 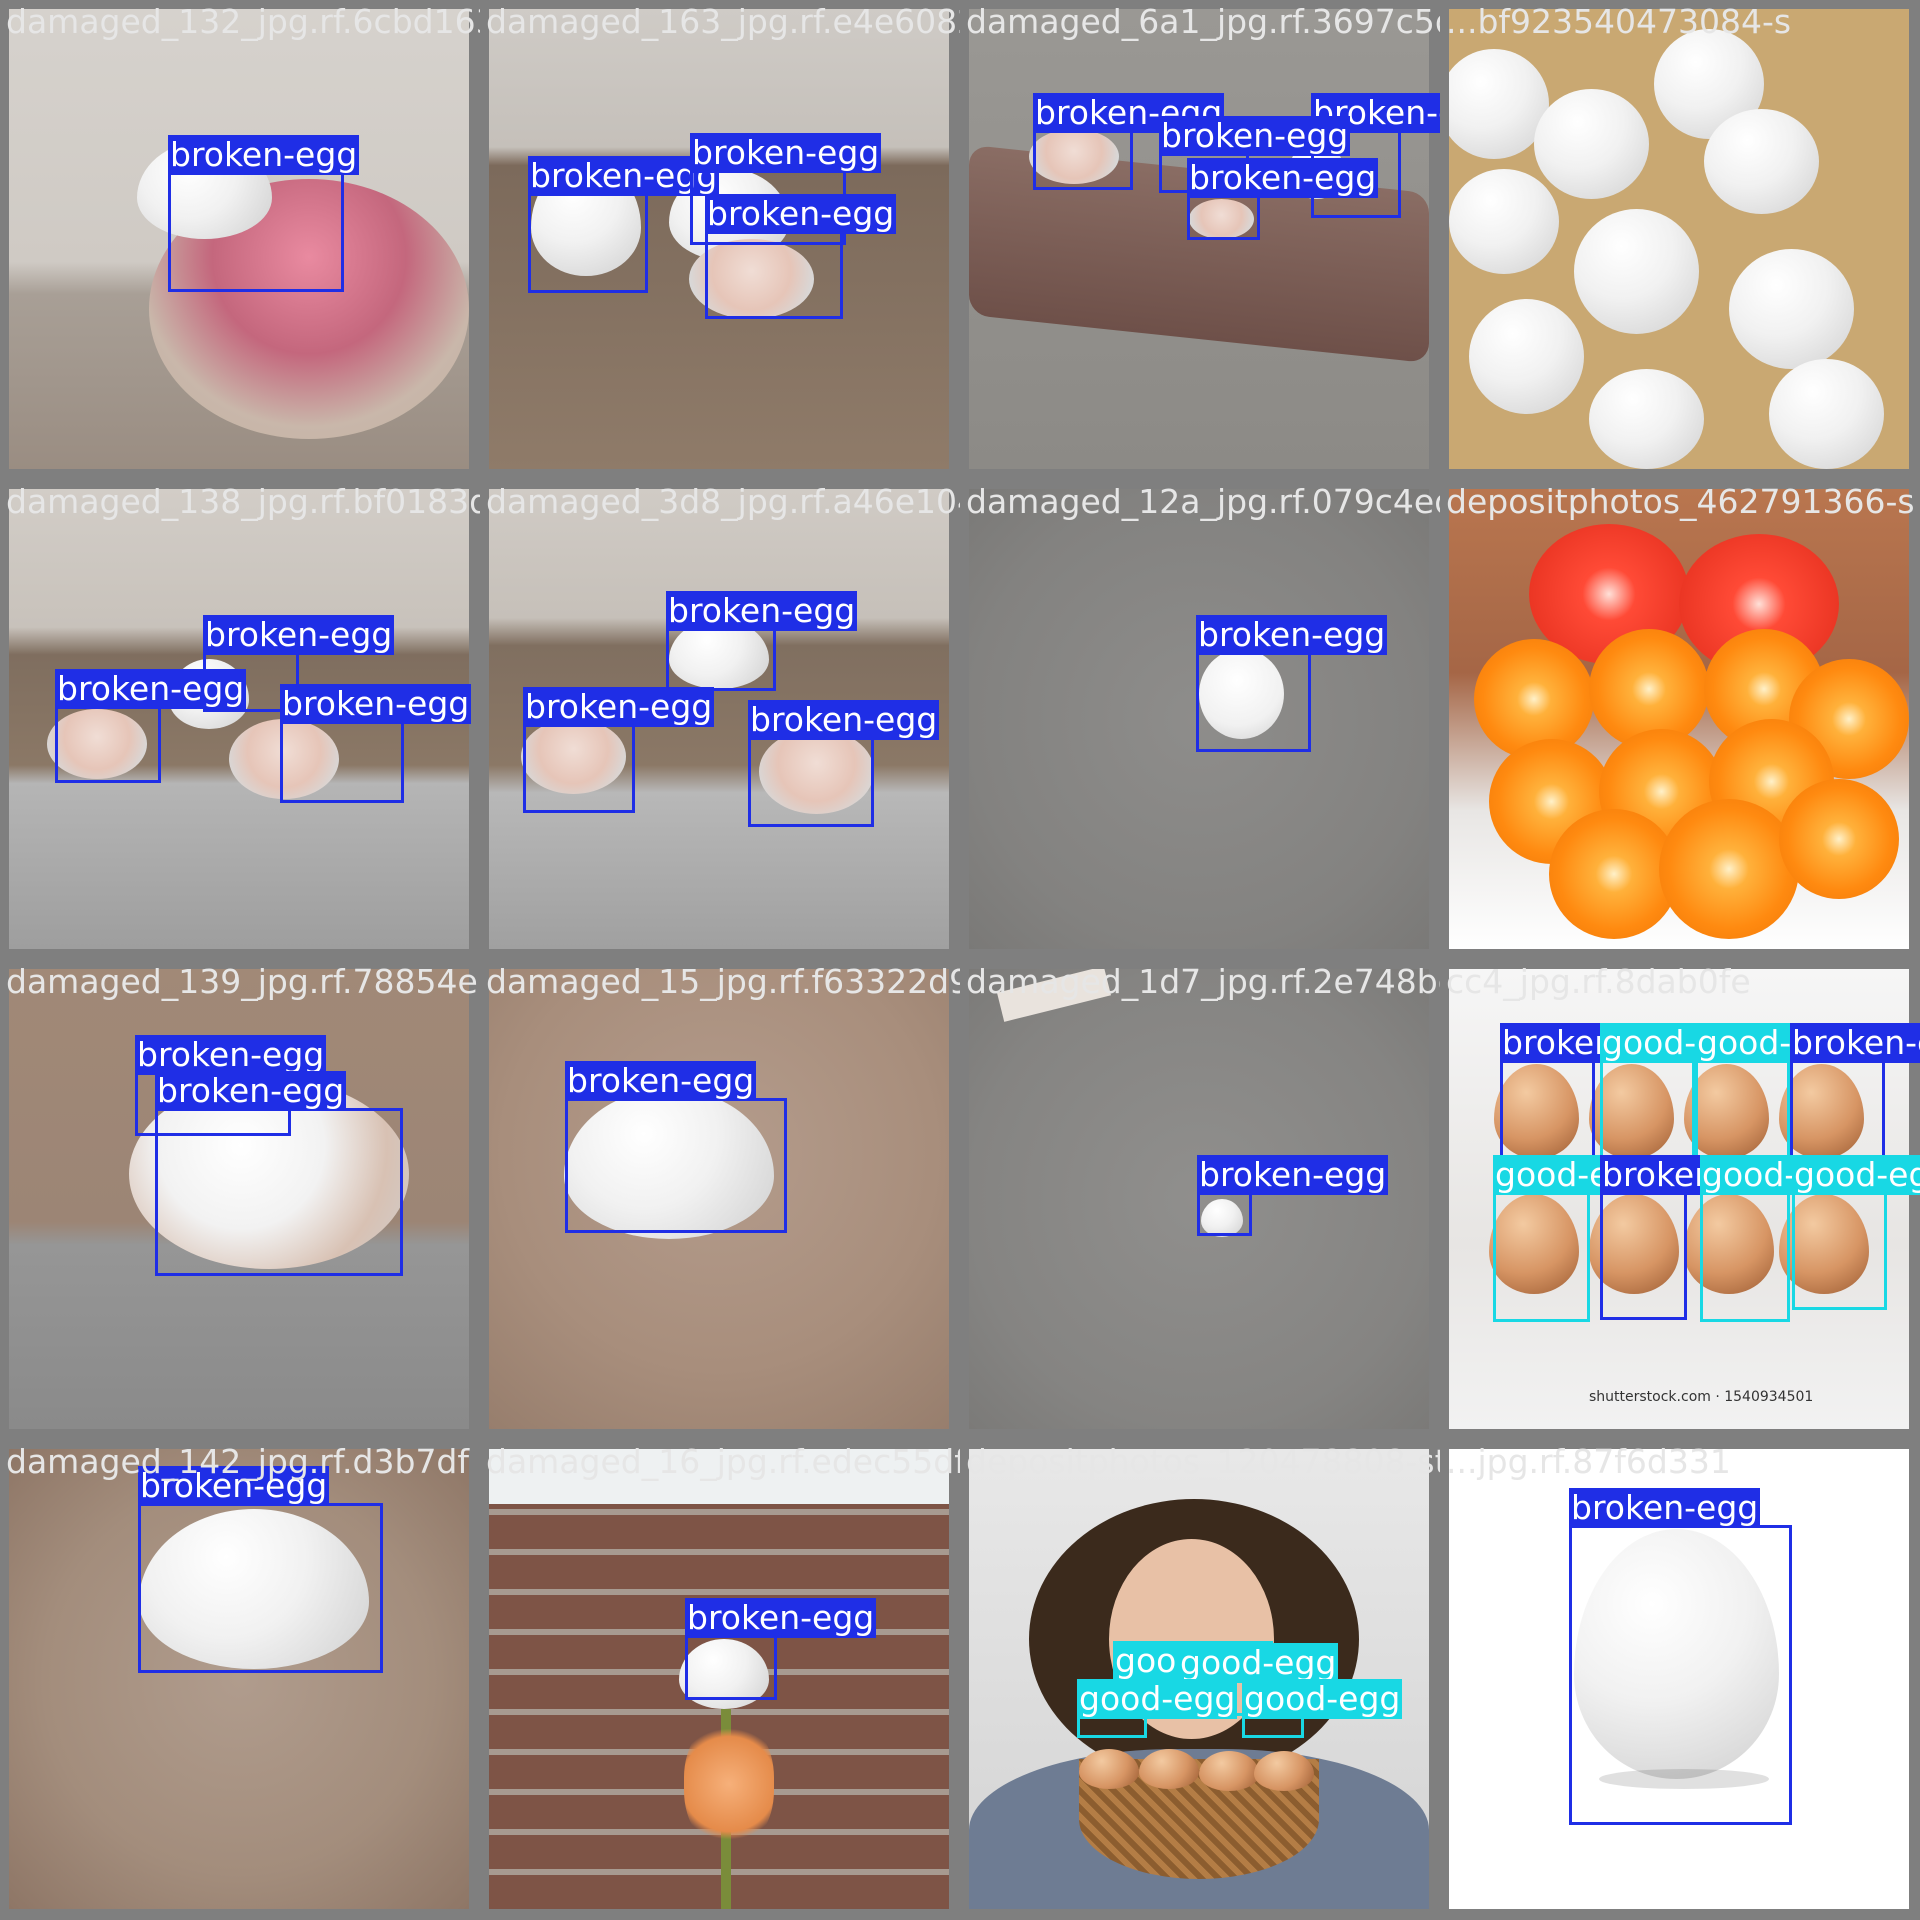 I want to click on tile-4: ...bf923540473084-s, so click(x=1680, y=240).